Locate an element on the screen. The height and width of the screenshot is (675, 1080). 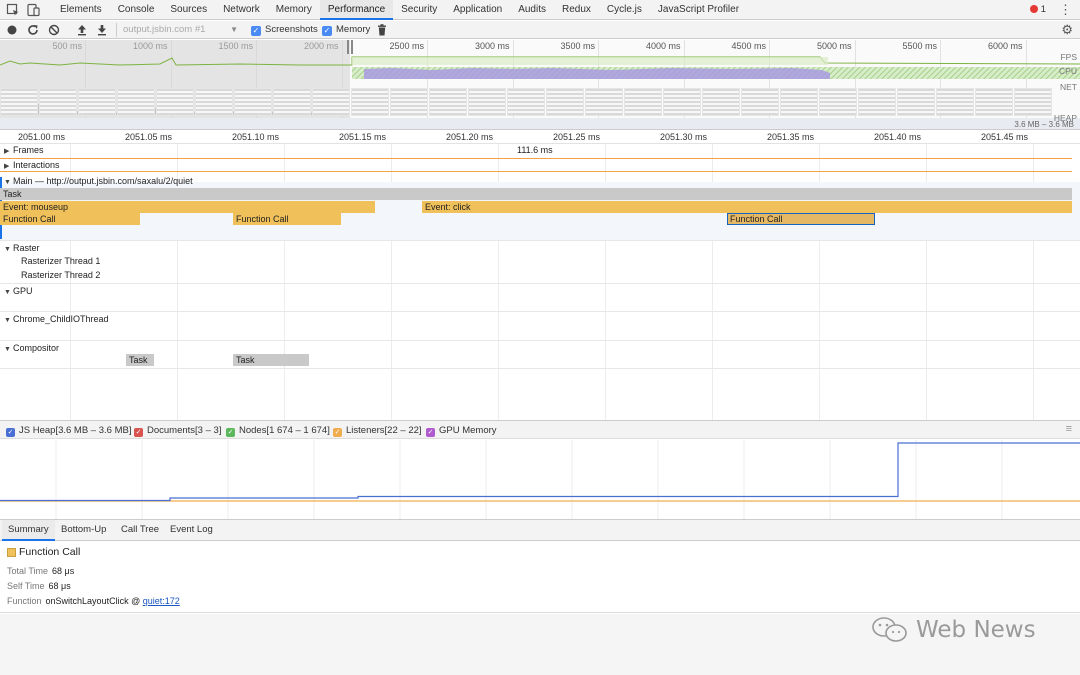
source-link: quiet:172 is located at coordinates (161, 601).